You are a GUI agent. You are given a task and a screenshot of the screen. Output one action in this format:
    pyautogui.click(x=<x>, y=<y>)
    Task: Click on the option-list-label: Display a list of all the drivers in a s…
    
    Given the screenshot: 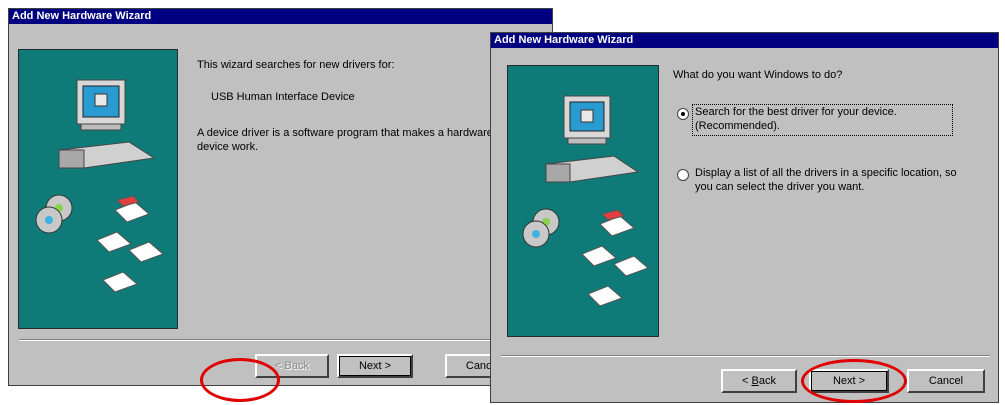 What is the action you would take?
    pyautogui.click(x=830, y=180)
    